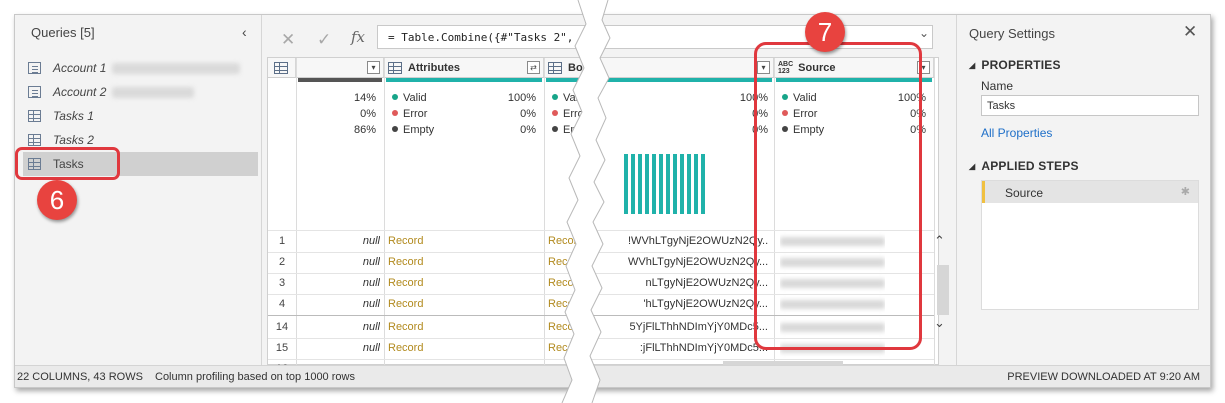 This screenshot has height=403, width=1225. What do you see at coordinates (997, 86) in the screenshot?
I see `name-label: Name` at bounding box center [997, 86].